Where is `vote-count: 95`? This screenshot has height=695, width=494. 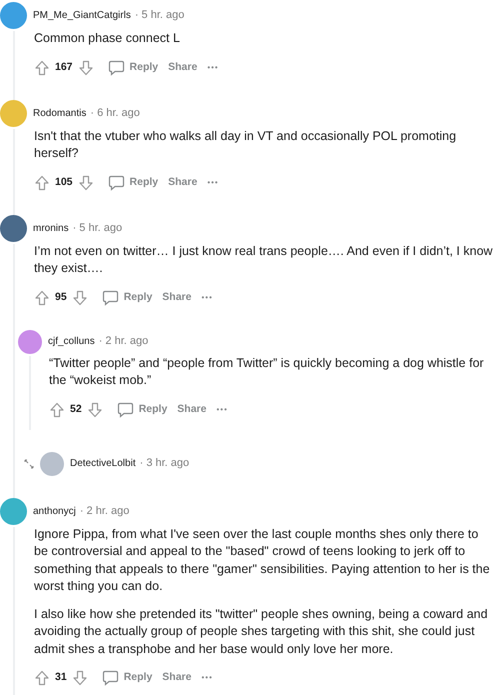
vote-count: 95 is located at coordinates (61, 297).